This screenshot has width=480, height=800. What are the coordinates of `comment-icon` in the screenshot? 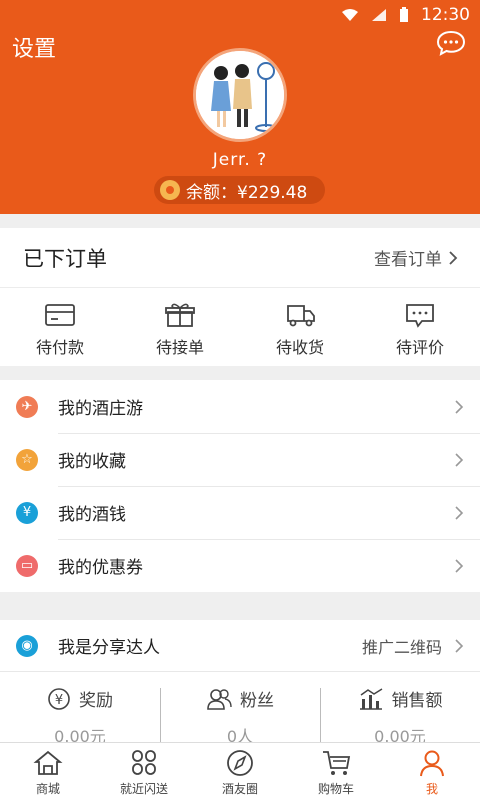 It's located at (420, 316).